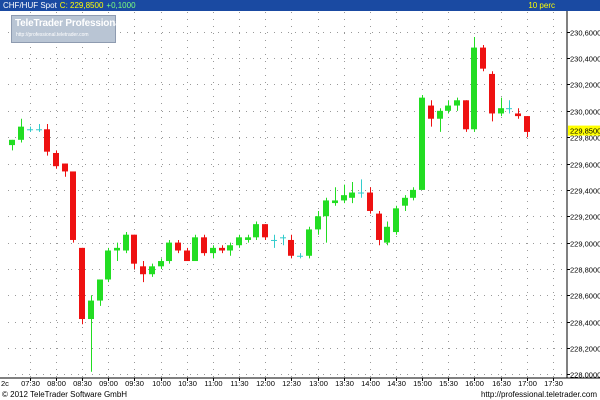 This screenshot has width=600, height=400. What do you see at coordinates (585, 217) in the screenshot?
I see `y-tick-label: 229,2000` at bounding box center [585, 217].